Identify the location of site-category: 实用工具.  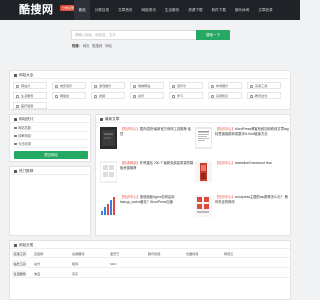
(20, 254).